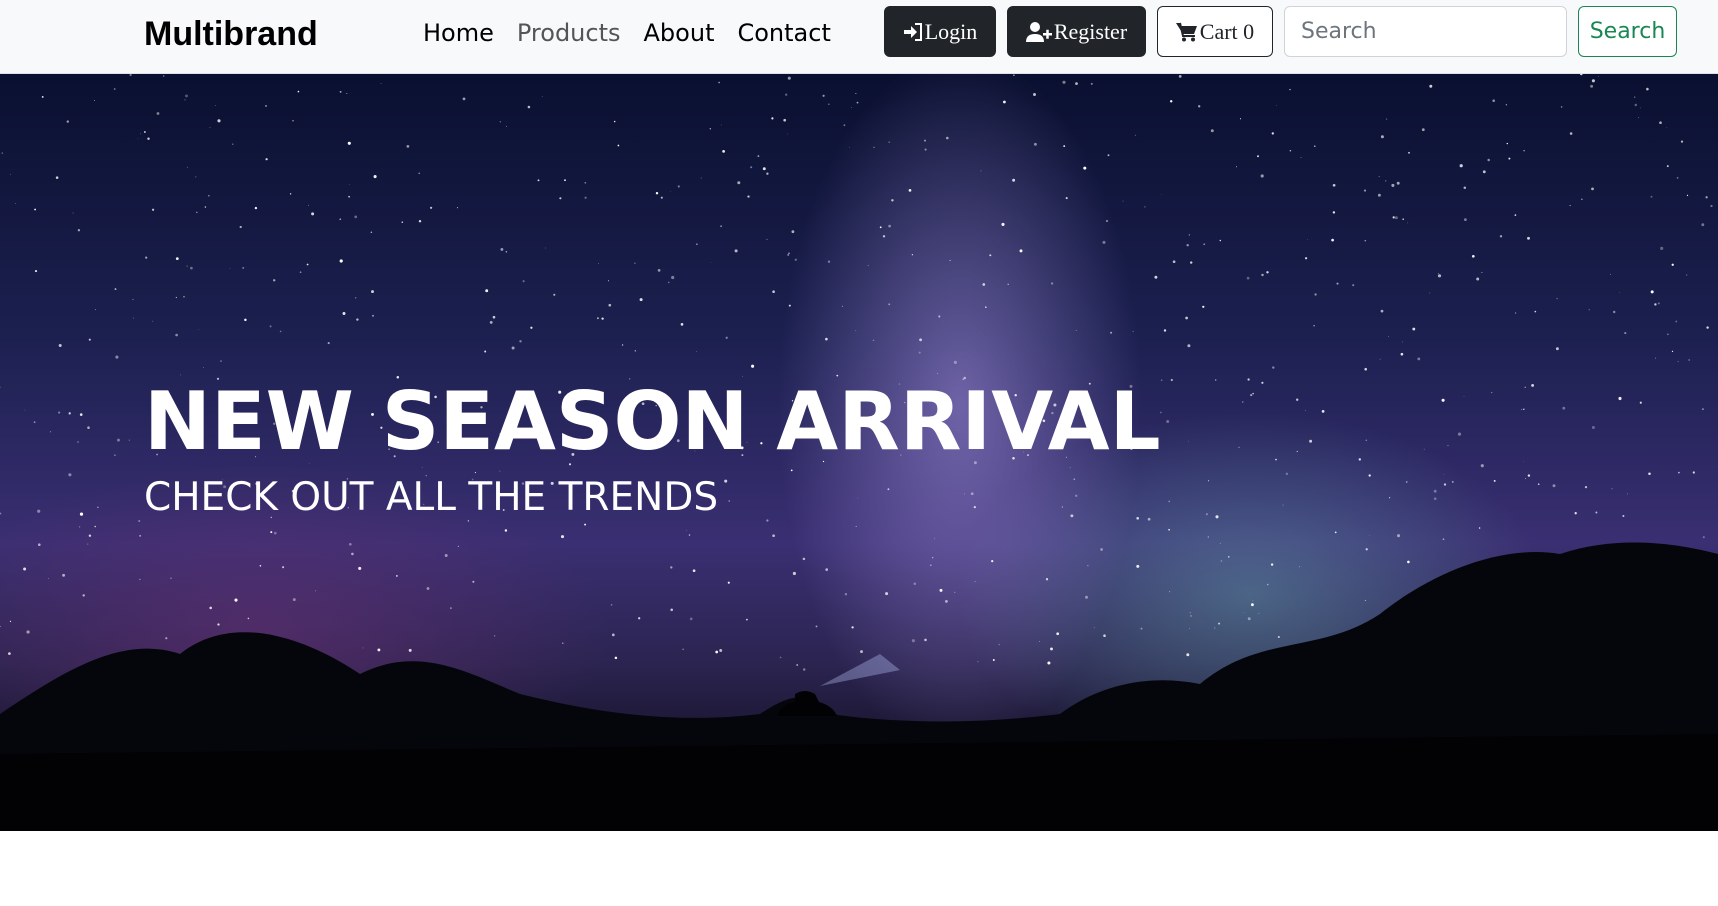  Describe the element at coordinates (231, 34) in the screenshot. I see `brand-logo: Multibrand` at that location.